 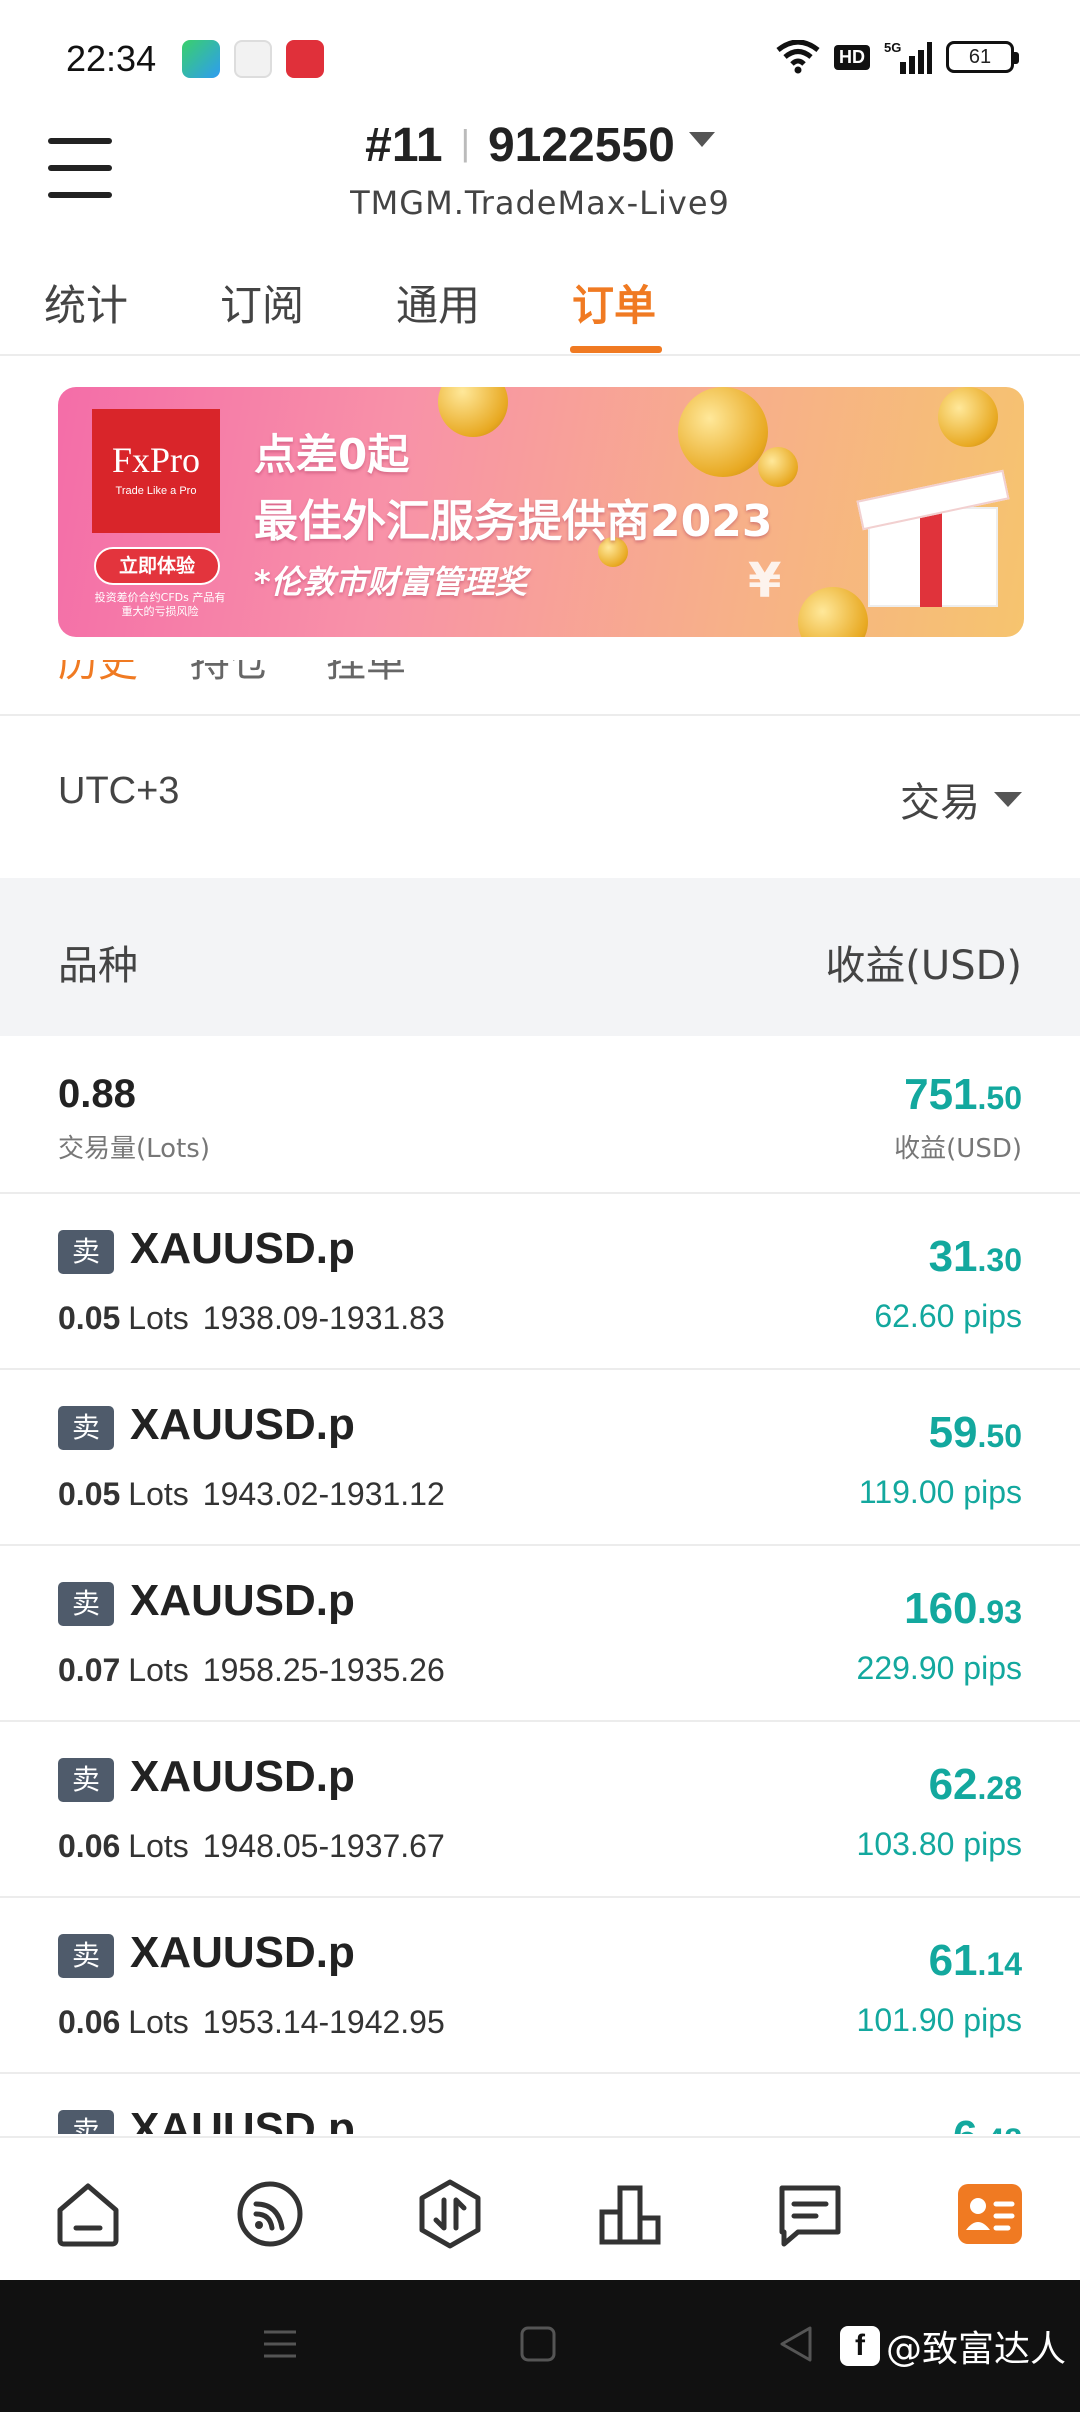 What do you see at coordinates (859, 2346) in the screenshot?
I see `watermark-logo-icon: f` at bounding box center [859, 2346].